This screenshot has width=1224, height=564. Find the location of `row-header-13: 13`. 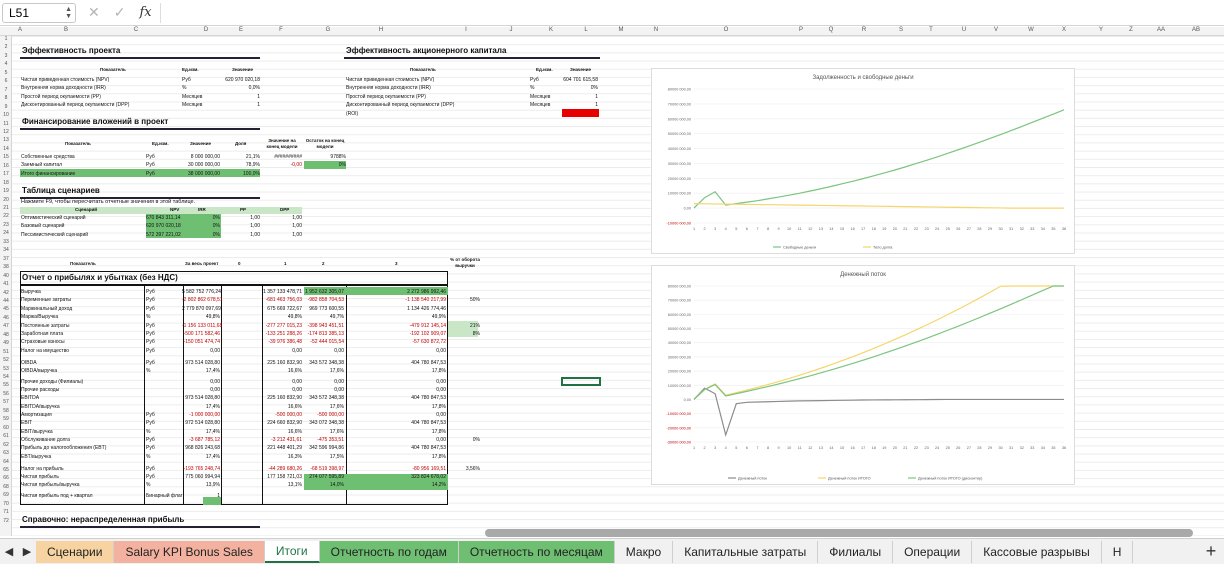

row-header-13: 13 is located at coordinates (6, 140).